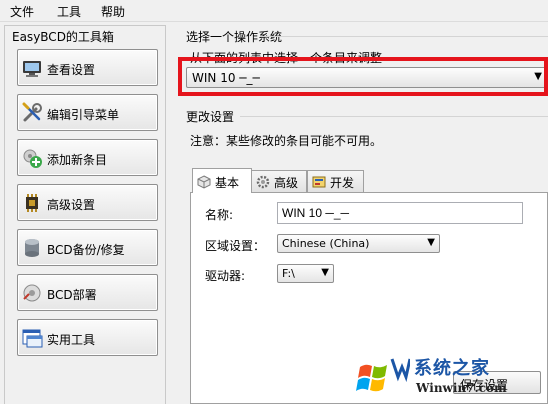  I want to click on os-entry-value: WIN 10 ─_─, so click(226, 78).